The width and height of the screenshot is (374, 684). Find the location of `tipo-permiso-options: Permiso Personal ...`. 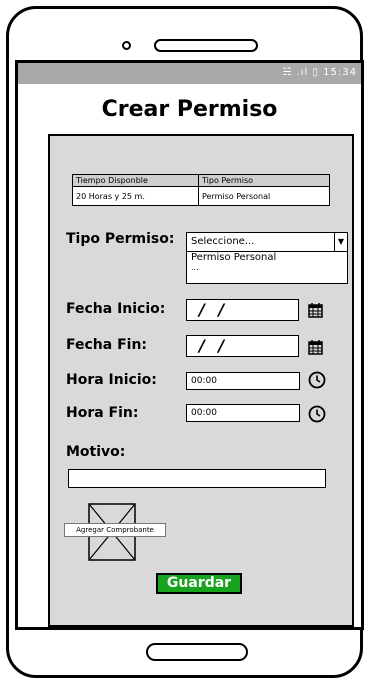

tipo-permiso-options: Permiso Personal ... is located at coordinates (267, 268).